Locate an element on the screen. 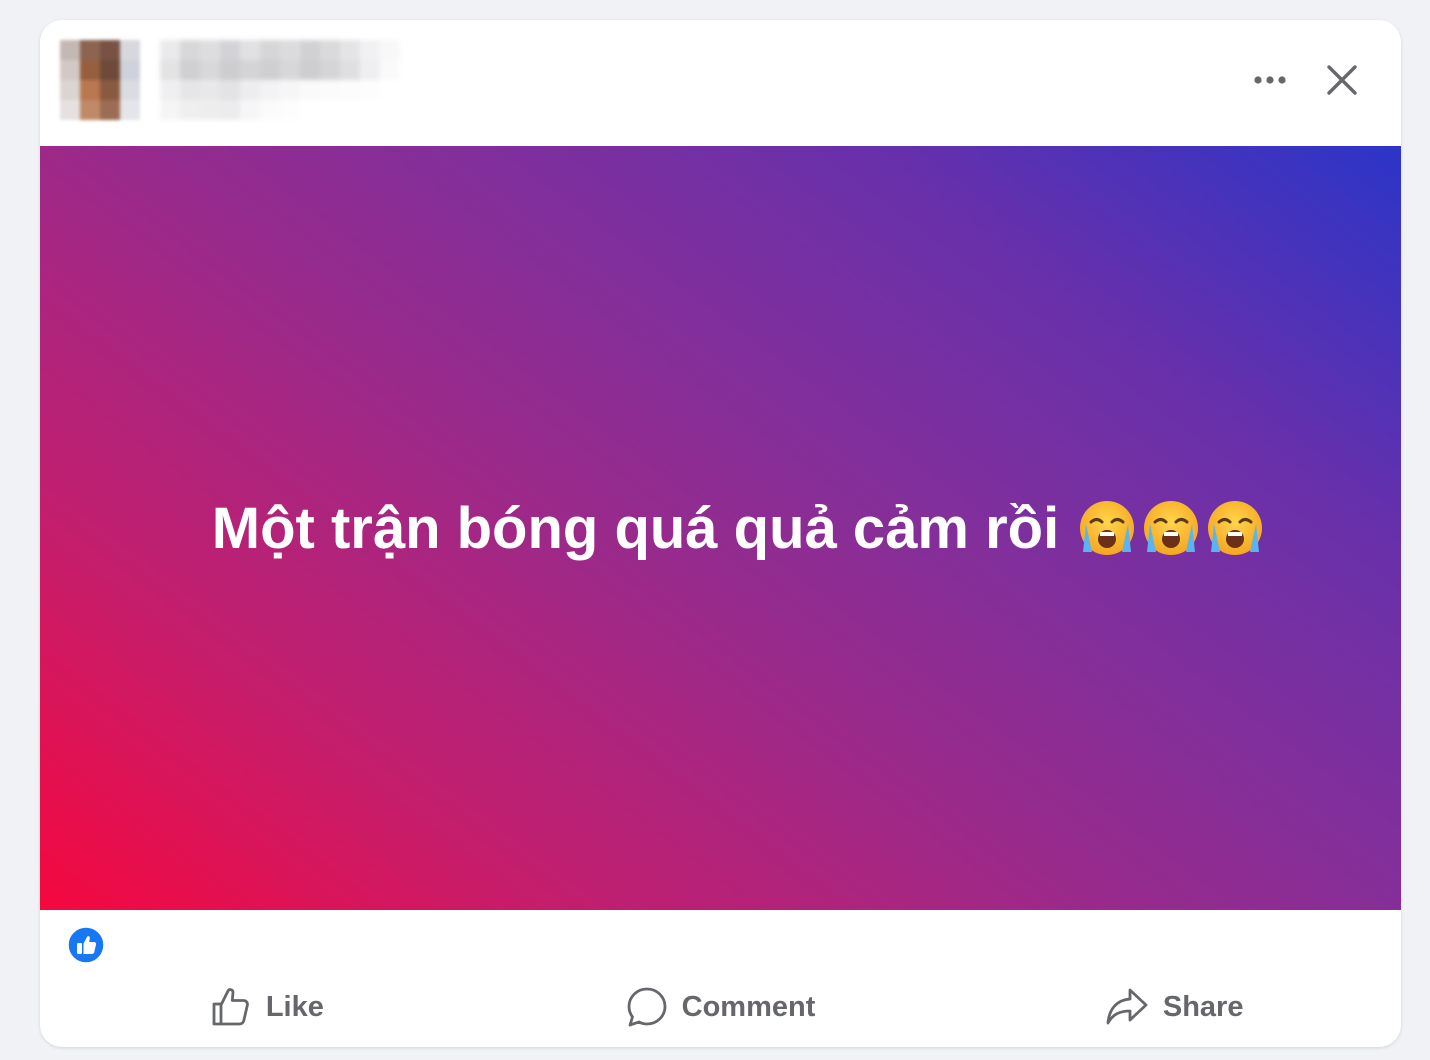 Image resolution: width=1430 pixels, height=1060 pixels. close-button is located at coordinates (1342, 80).